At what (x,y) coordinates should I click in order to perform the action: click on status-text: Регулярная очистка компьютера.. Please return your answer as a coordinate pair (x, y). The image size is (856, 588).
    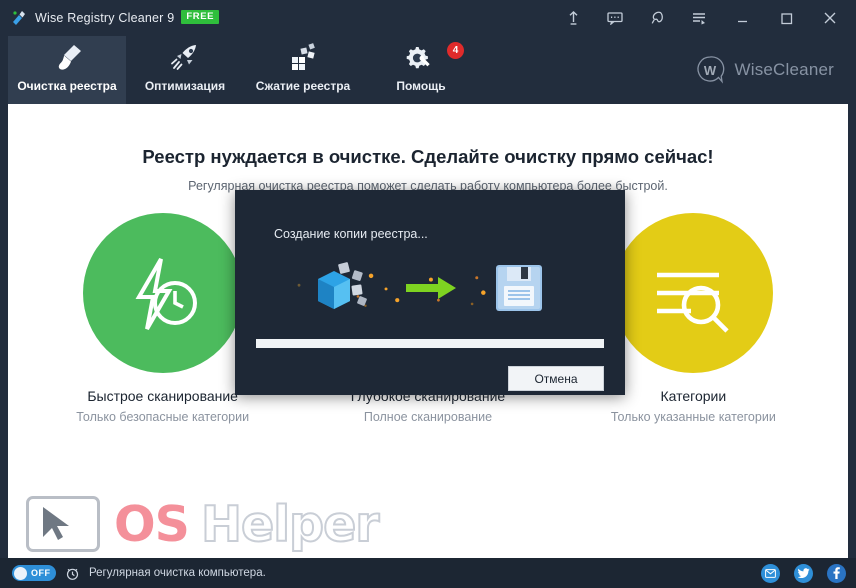
    Looking at the image, I should click on (177, 573).